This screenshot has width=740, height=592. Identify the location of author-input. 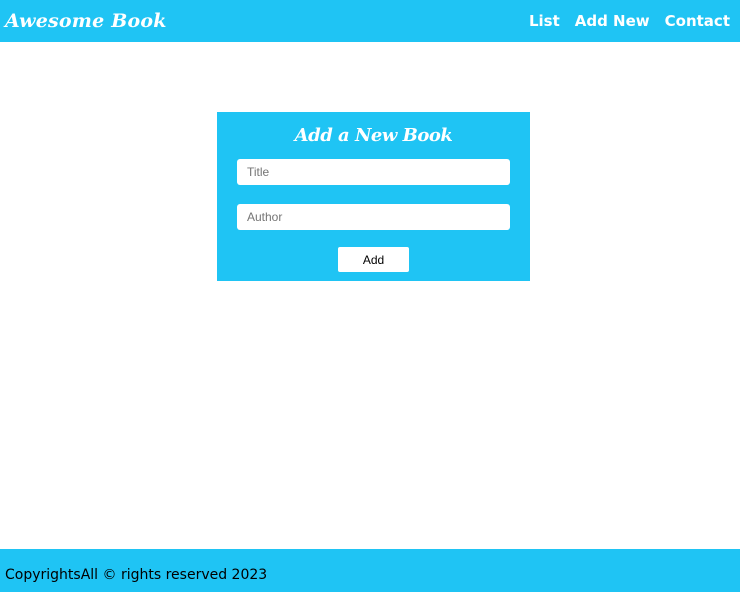
(373, 217).